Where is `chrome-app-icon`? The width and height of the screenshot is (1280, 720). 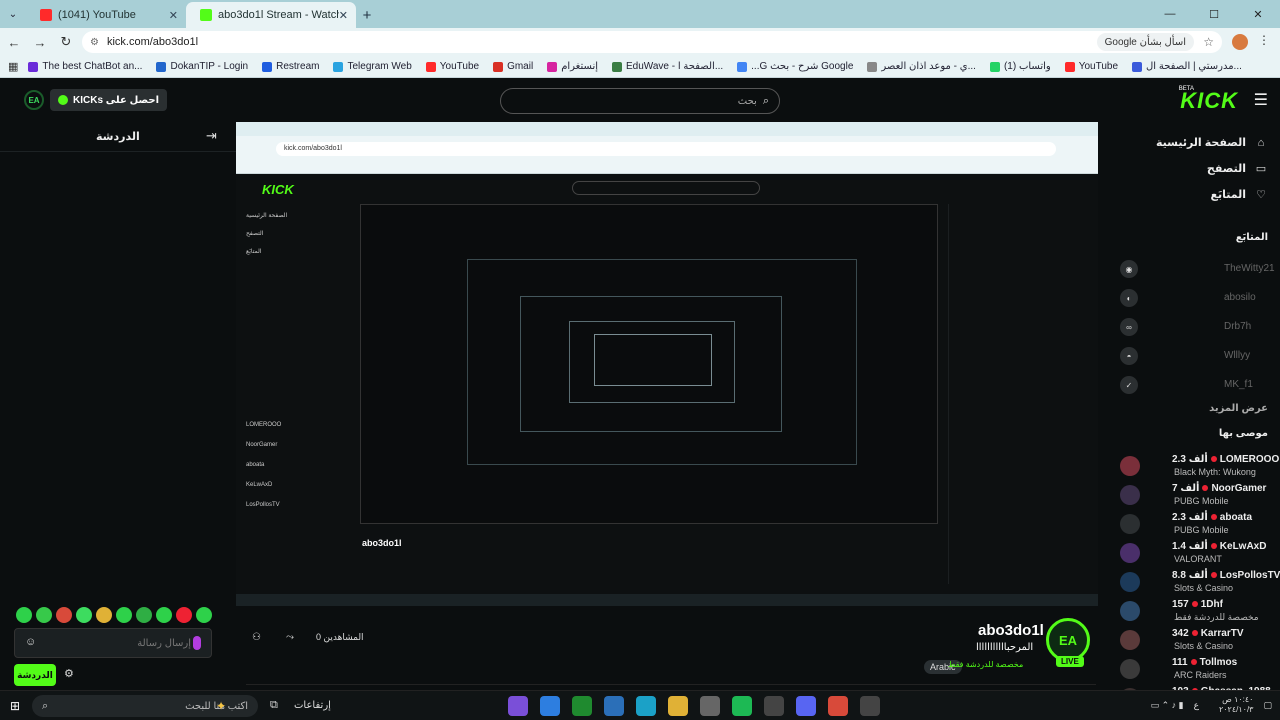
chrome-app-icon is located at coordinates (838, 706).